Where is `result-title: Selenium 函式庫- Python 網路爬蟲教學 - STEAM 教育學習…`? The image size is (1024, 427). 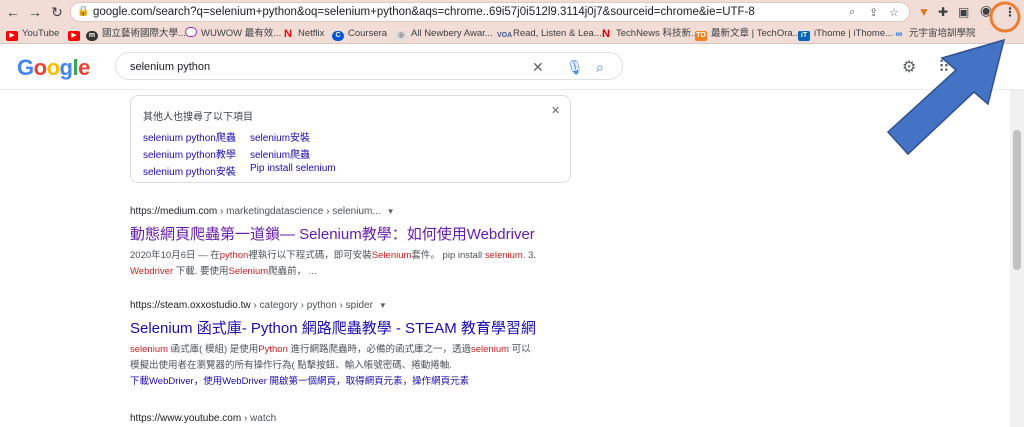
result-title: Selenium 函式庫- Python 網路爬蟲教學 - STEAM 教育學習… is located at coordinates (360, 327).